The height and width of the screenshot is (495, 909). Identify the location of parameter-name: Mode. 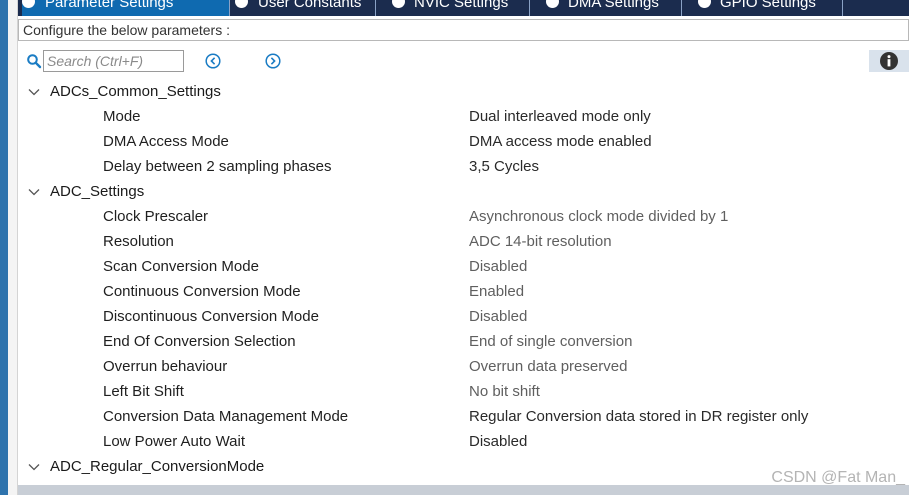
(122, 116).